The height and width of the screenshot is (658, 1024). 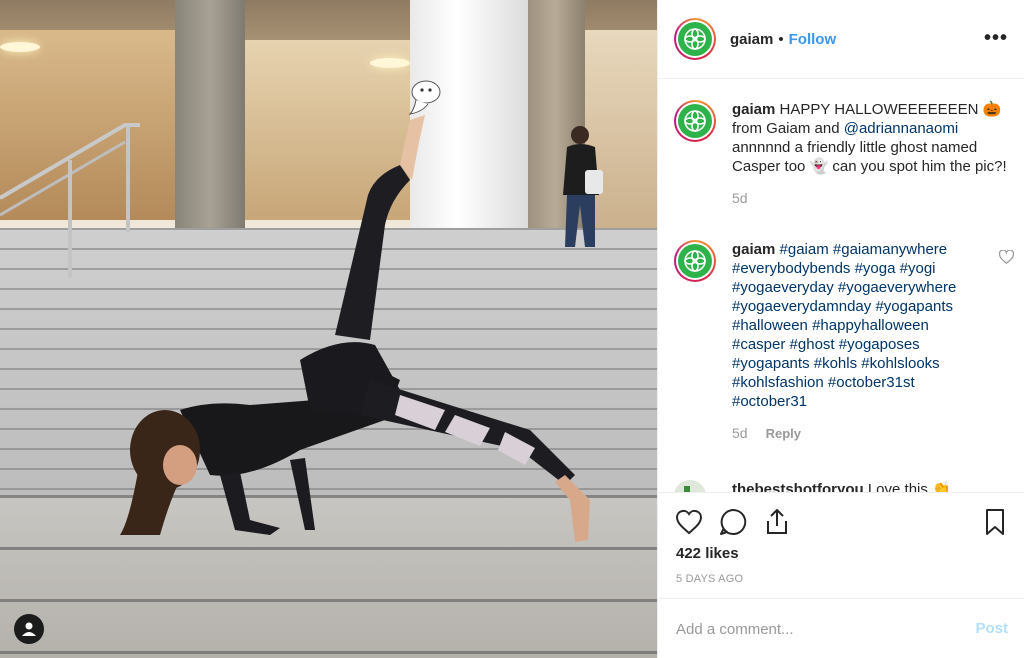 What do you see at coordinates (875, 268) in the screenshot?
I see `hashtag-link: #yoga` at bounding box center [875, 268].